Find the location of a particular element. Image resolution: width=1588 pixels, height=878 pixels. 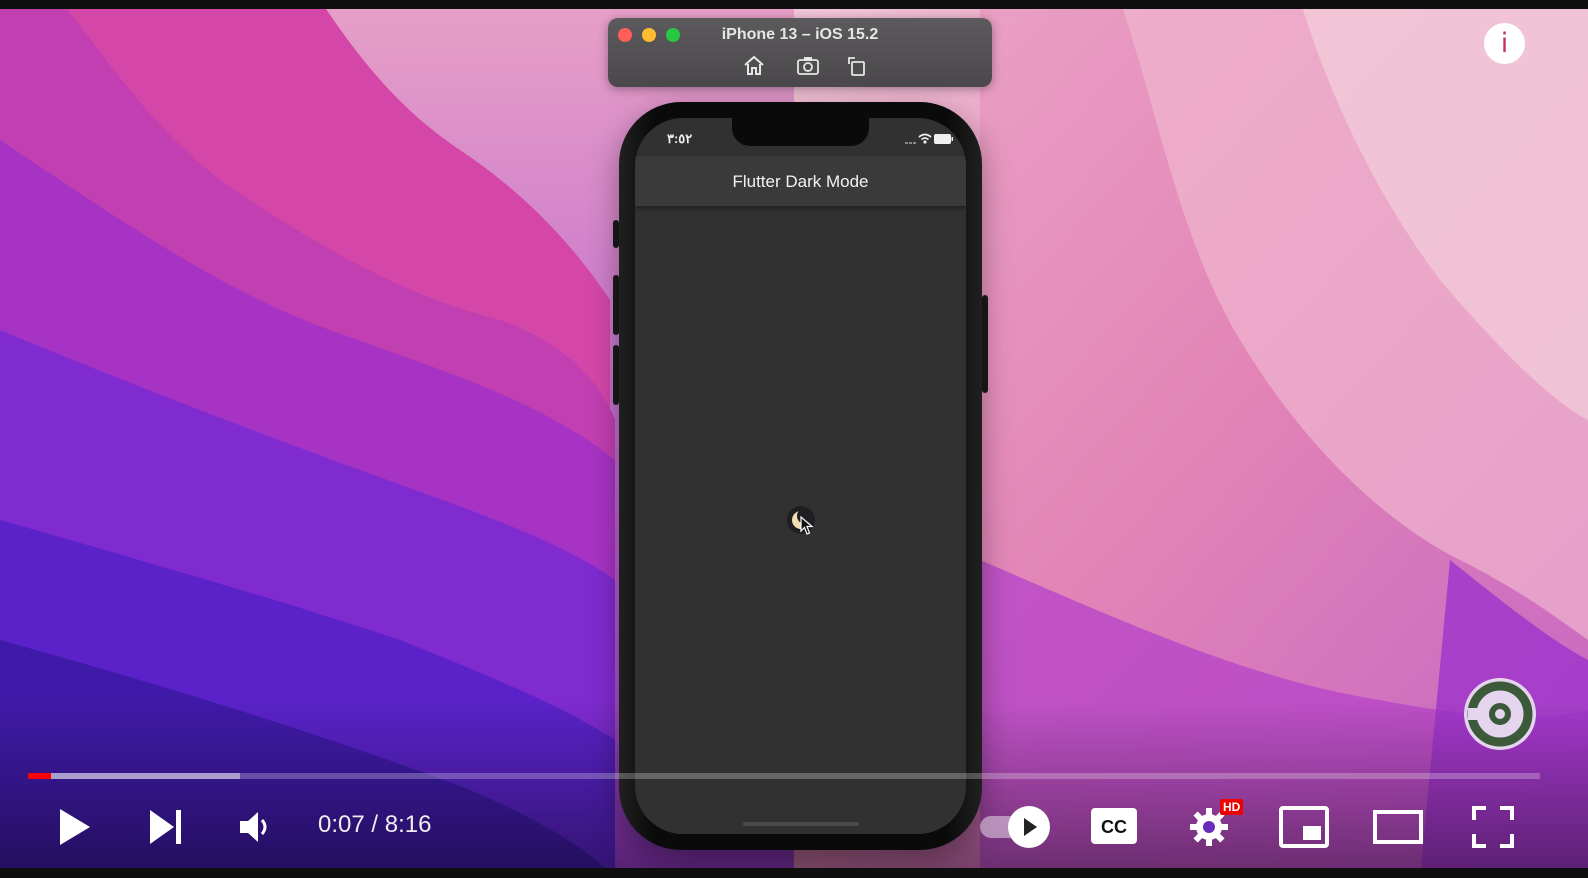

app-title: Flutter Dark Mode is located at coordinates (800, 181).